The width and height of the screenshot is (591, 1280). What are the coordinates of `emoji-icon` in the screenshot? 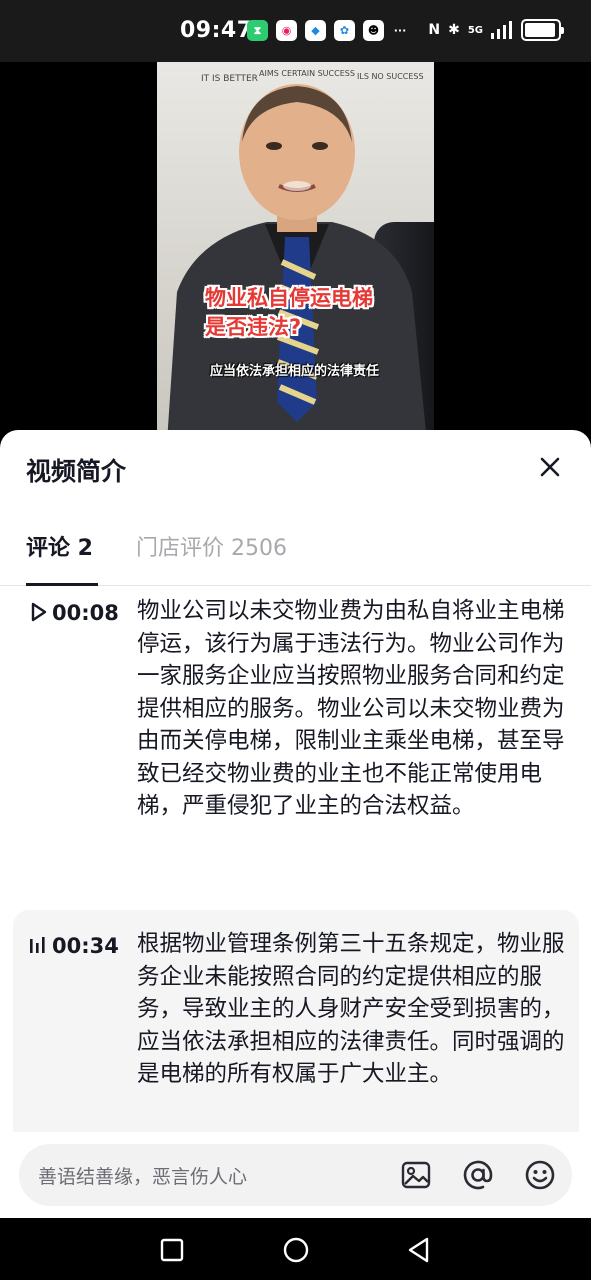 It's located at (540, 1175).